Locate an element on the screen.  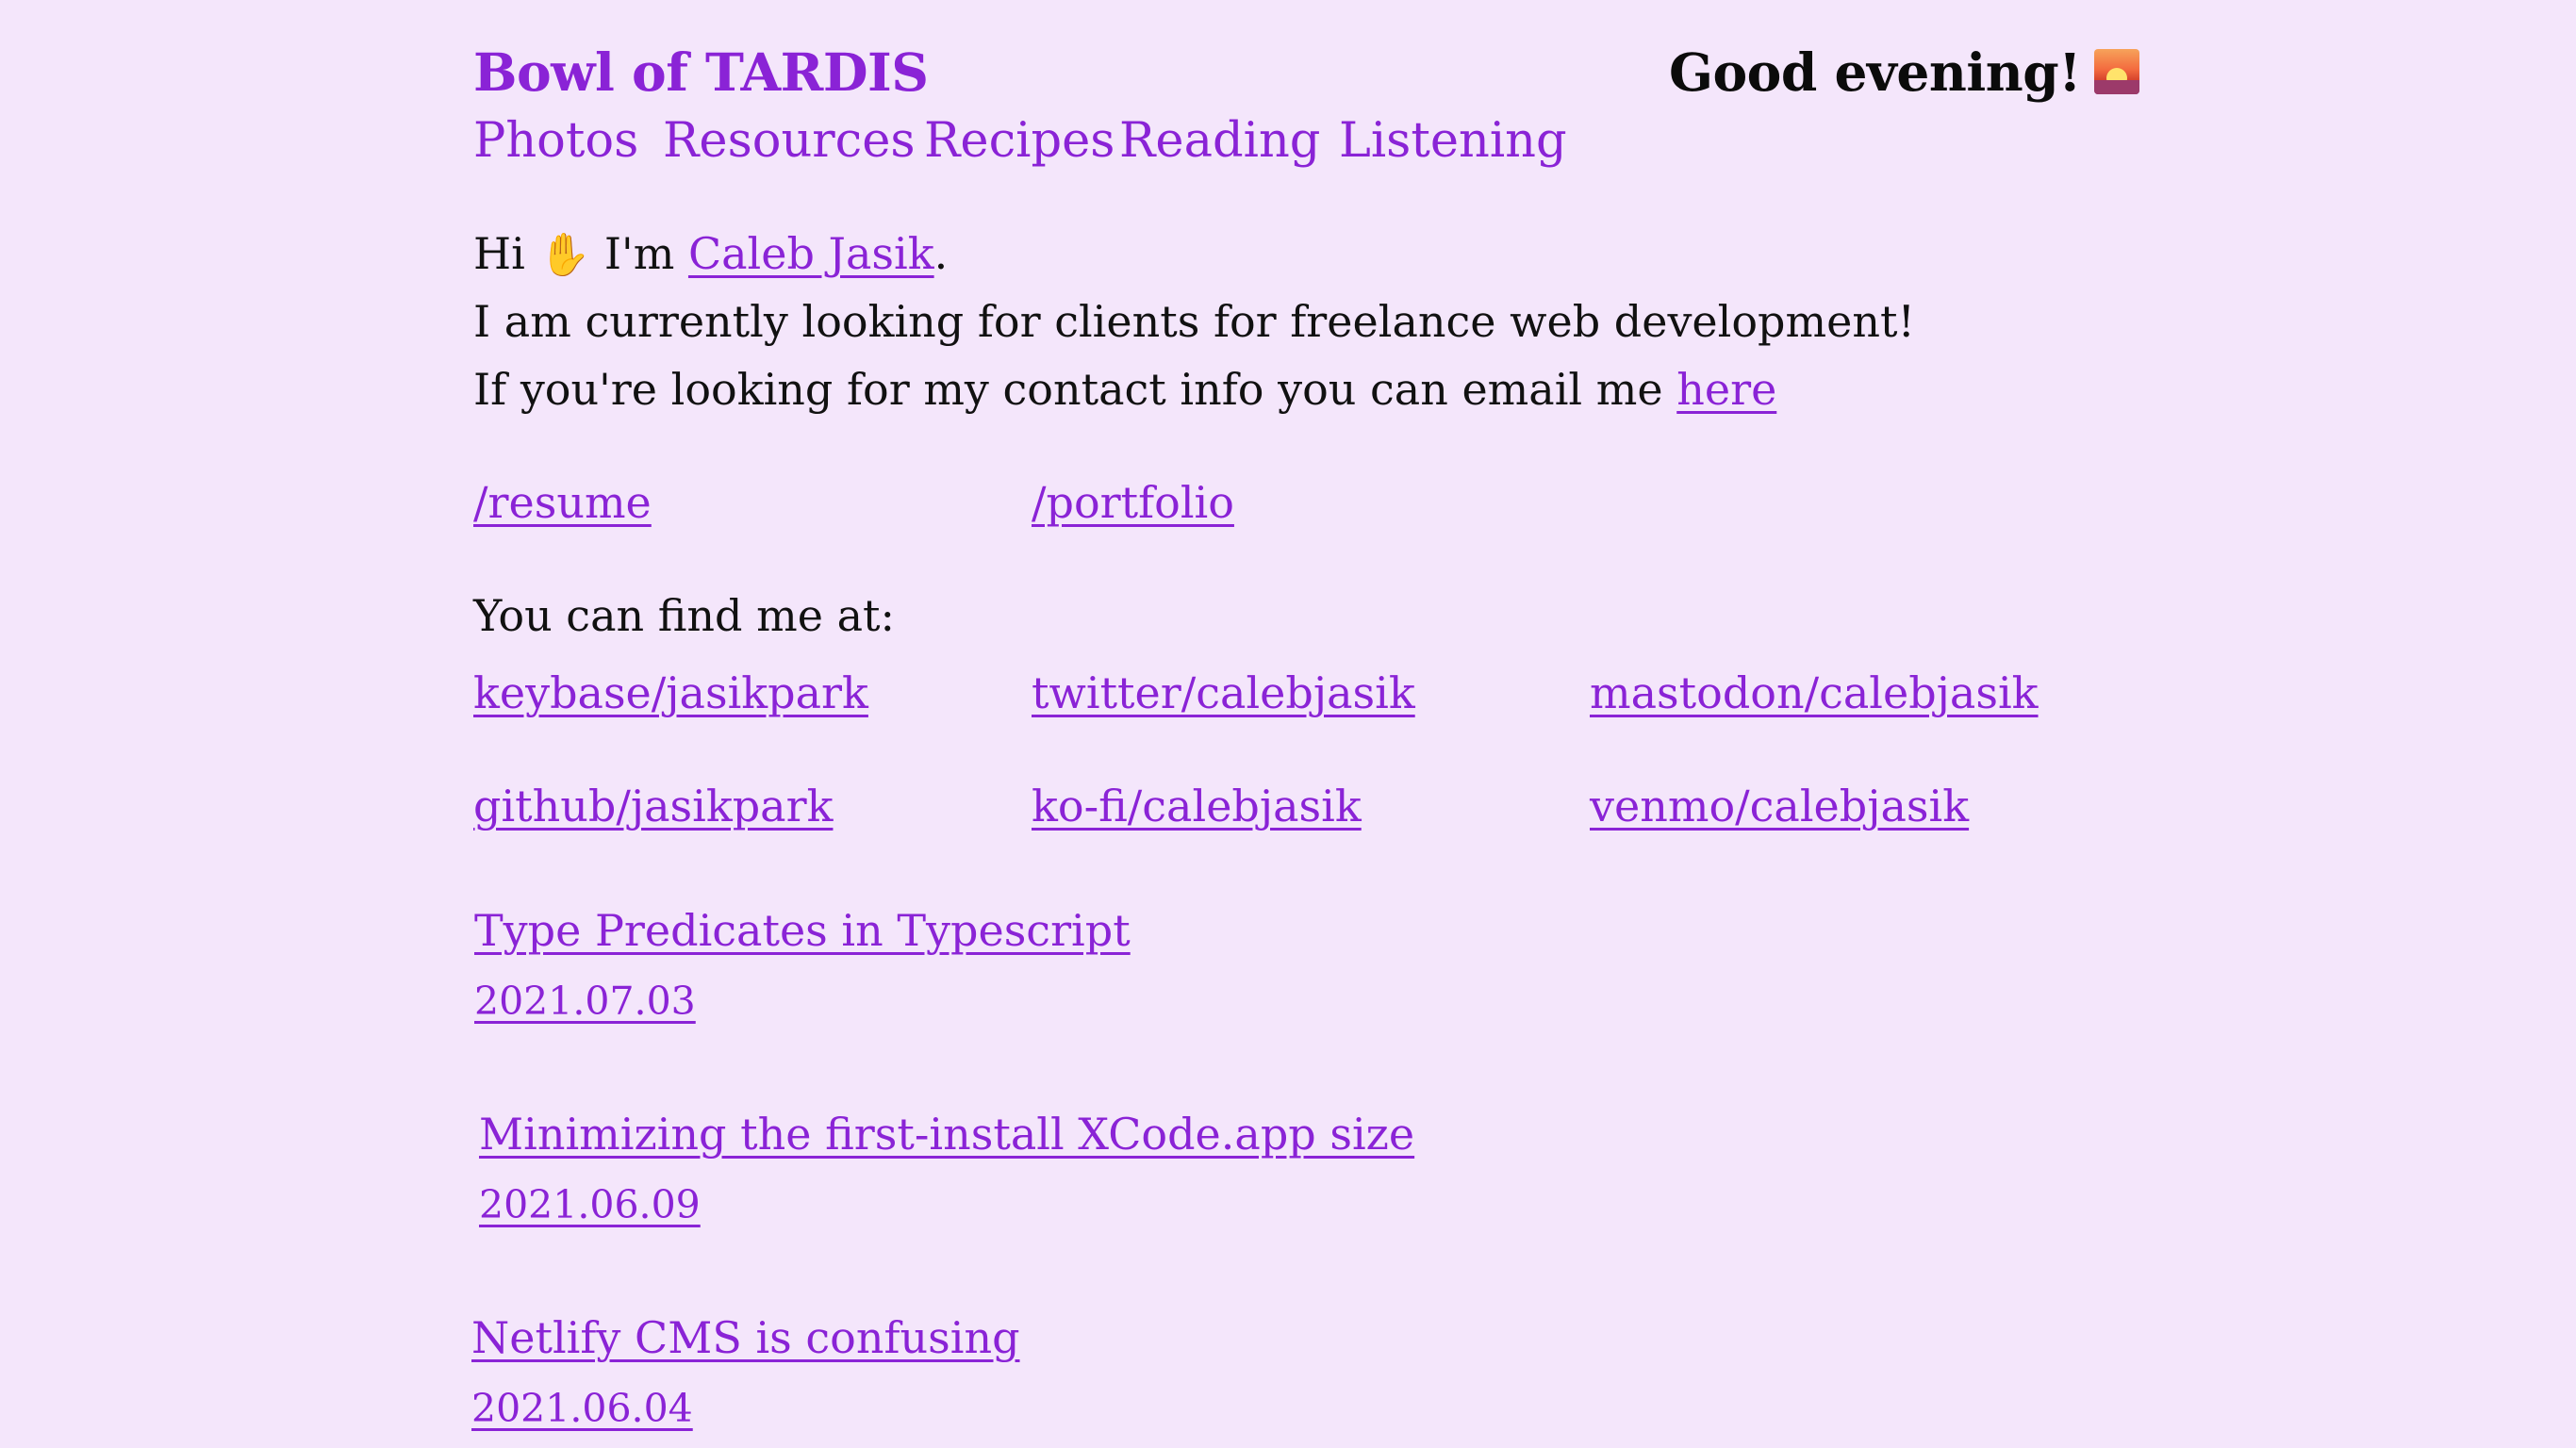
intro-hi: Hi is located at coordinates (499, 253).